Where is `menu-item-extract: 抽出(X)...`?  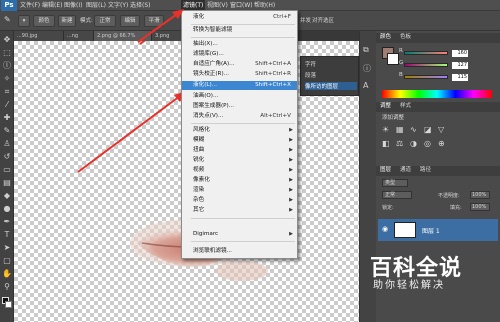
menu-item-extract: 抽出(X)... is located at coordinates (239, 44).